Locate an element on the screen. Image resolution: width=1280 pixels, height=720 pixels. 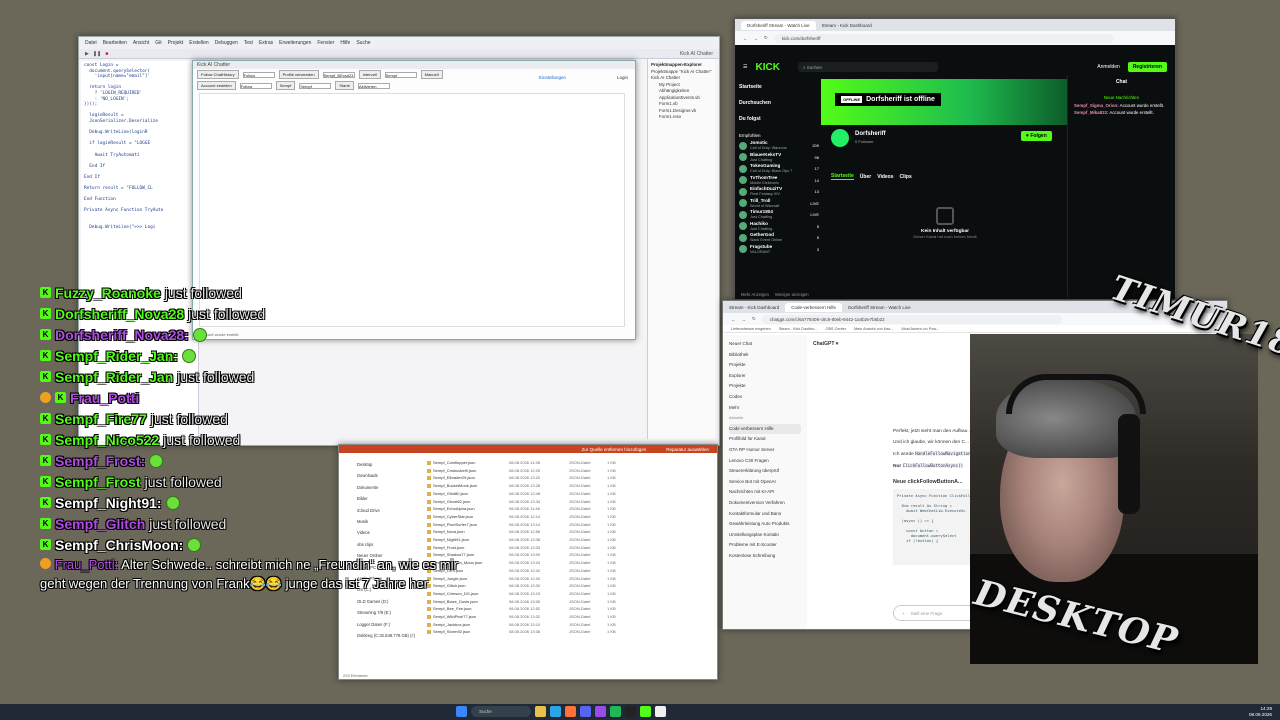
tab-dashboard: Stream - Kick Dashboard is located at coordinates (754, 307).